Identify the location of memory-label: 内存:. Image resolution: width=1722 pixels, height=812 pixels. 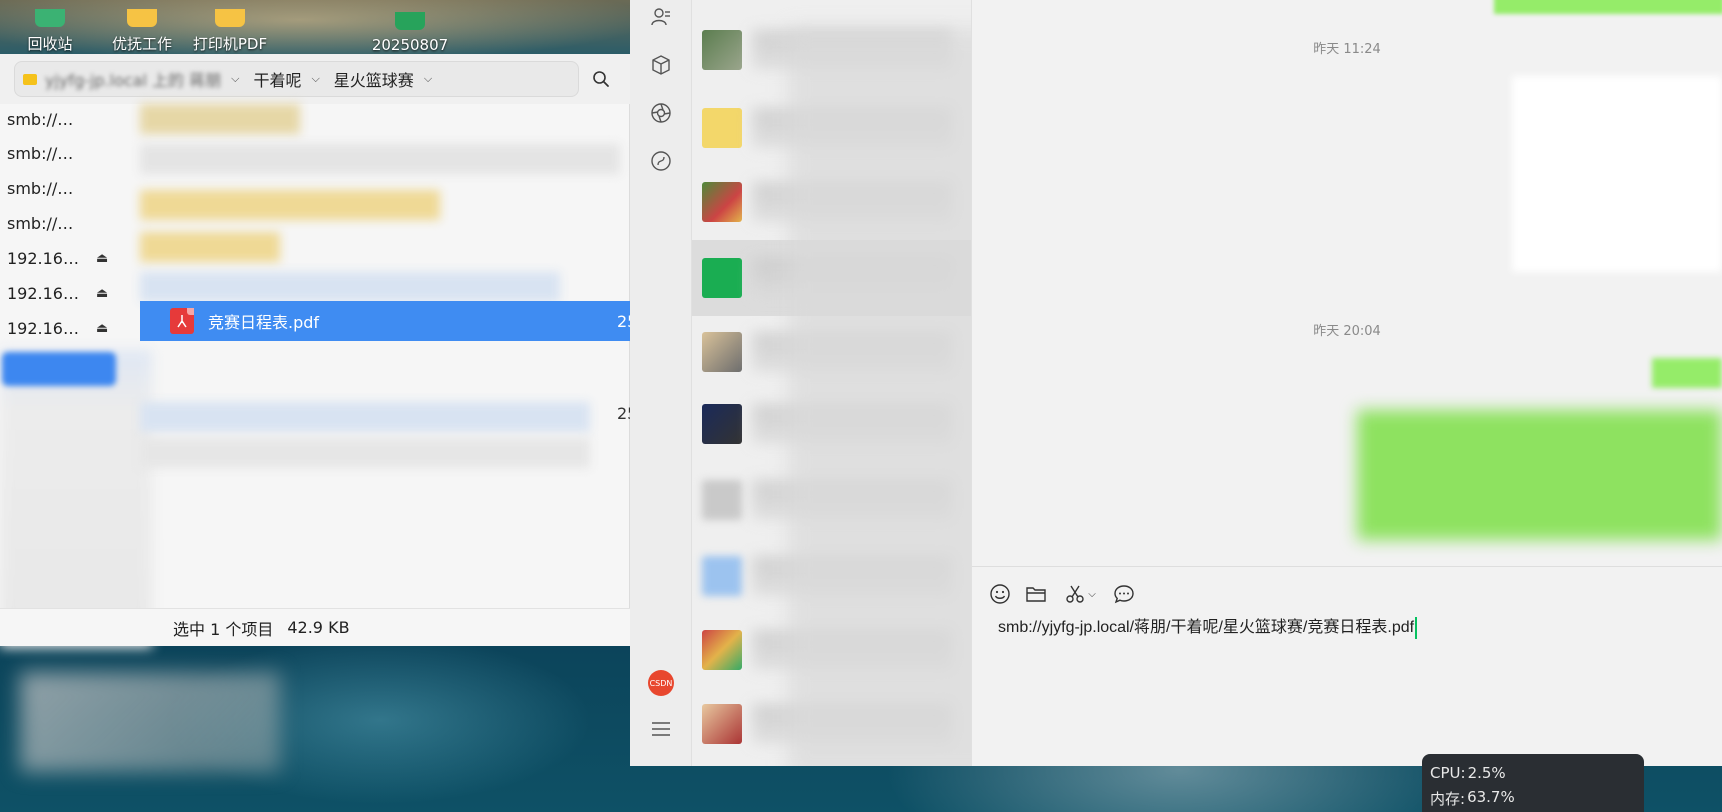
(1448, 799).